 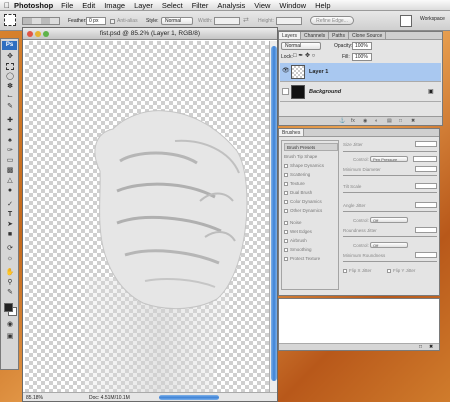 What do you see at coordinates (246, 20) in the screenshot?
I see `swap-icon: ⇄` at bounding box center [246, 20].